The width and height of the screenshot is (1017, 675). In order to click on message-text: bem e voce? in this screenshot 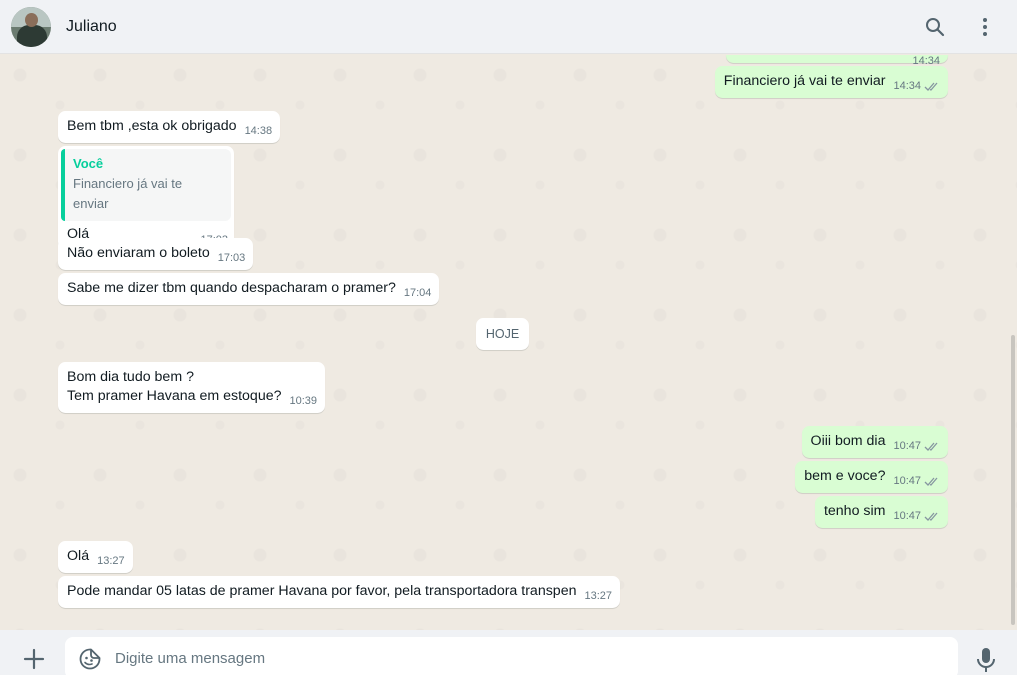, I will do `click(845, 476)`.